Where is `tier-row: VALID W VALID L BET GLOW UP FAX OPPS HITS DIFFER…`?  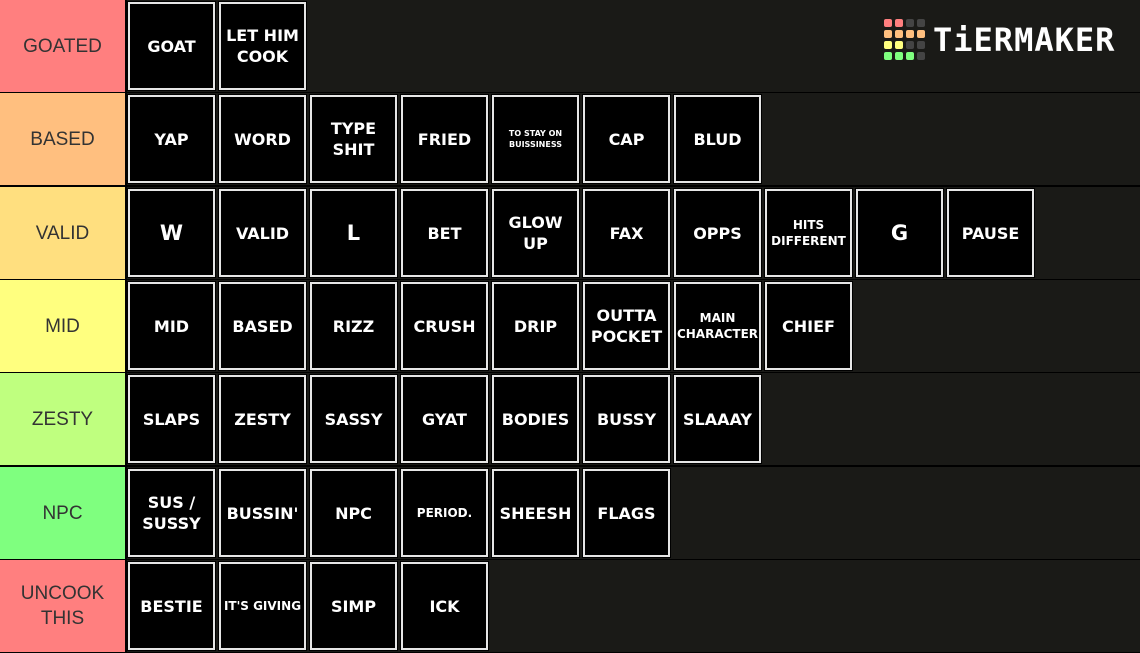 tier-row: VALID W VALID L BET GLOW UP FAX OPPS HITS DIFFER… is located at coordinates (570, 233).